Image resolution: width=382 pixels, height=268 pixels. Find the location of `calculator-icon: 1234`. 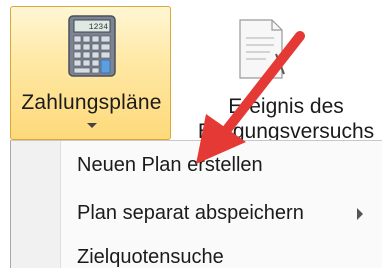

calculator-icon: 1234 is located at coordinates (92, 46).